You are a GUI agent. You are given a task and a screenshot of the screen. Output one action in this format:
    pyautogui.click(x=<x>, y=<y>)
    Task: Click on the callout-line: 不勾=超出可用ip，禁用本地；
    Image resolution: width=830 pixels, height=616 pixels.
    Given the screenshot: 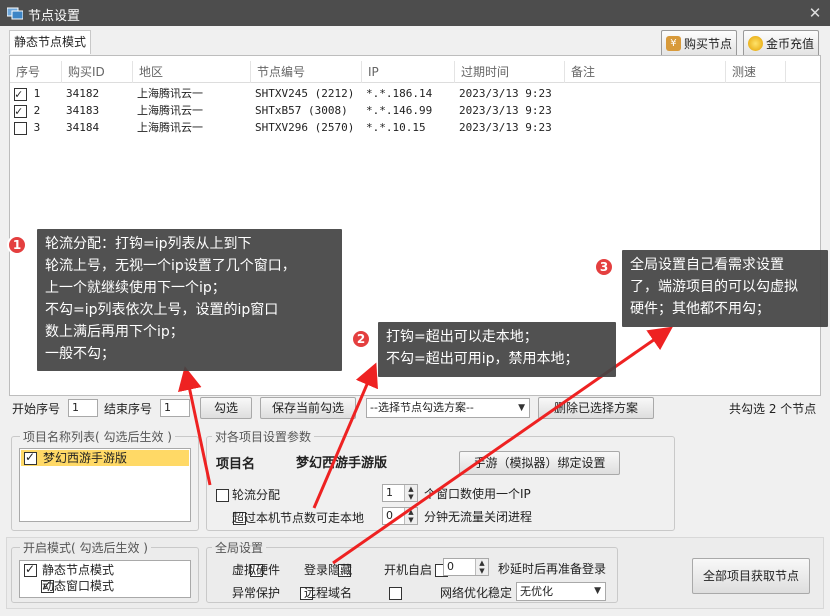 What is the action you would take?
    pyautogui.click(x=482, y=359)
    